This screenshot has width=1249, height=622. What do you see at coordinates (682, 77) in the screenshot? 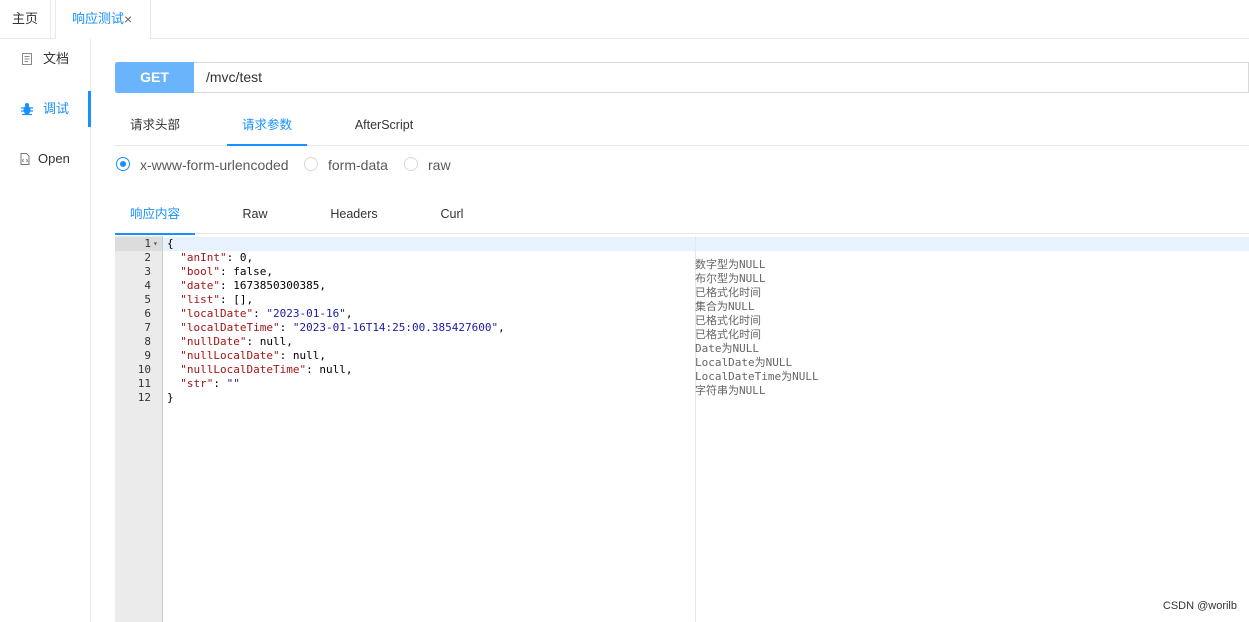
I see `url-bar` at bounding box center [682, 77].